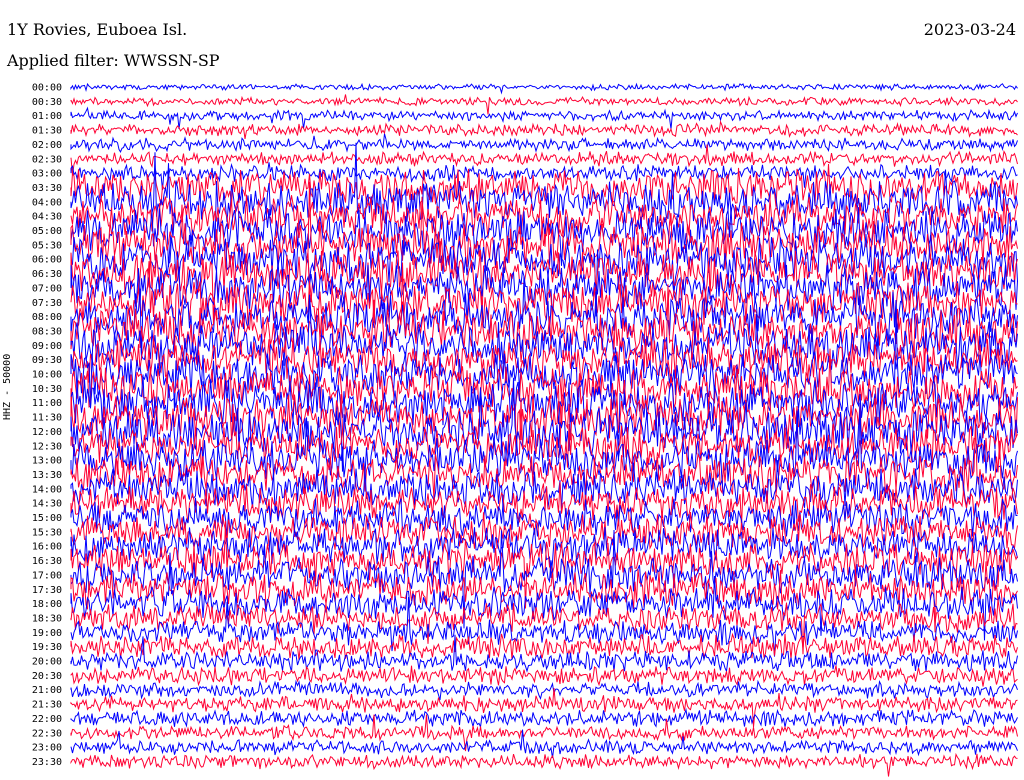 The height and width of the screenshot is (780, 1024). I want to click on row-time-label: 14:30, so click(47, 504).